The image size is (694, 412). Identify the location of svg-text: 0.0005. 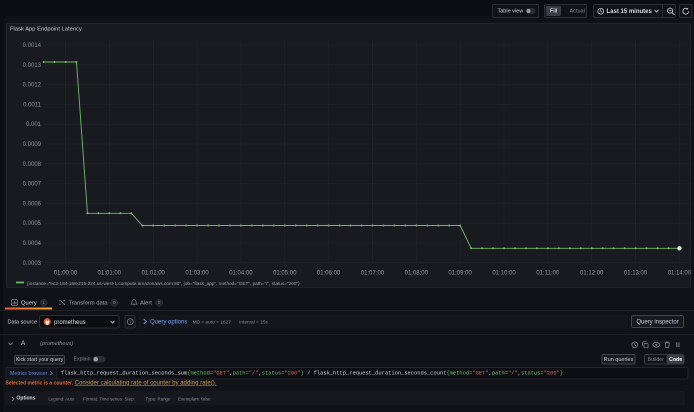
(32, 224).